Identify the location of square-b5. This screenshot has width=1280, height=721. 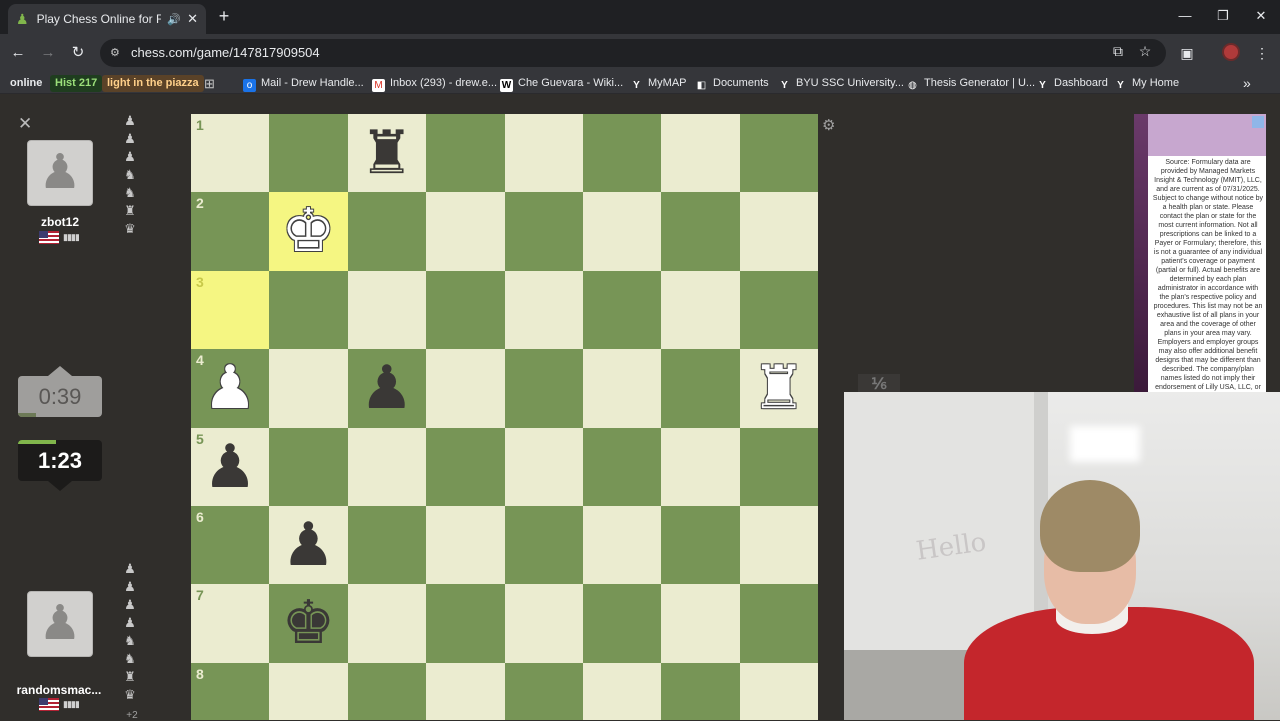
(308, 466).